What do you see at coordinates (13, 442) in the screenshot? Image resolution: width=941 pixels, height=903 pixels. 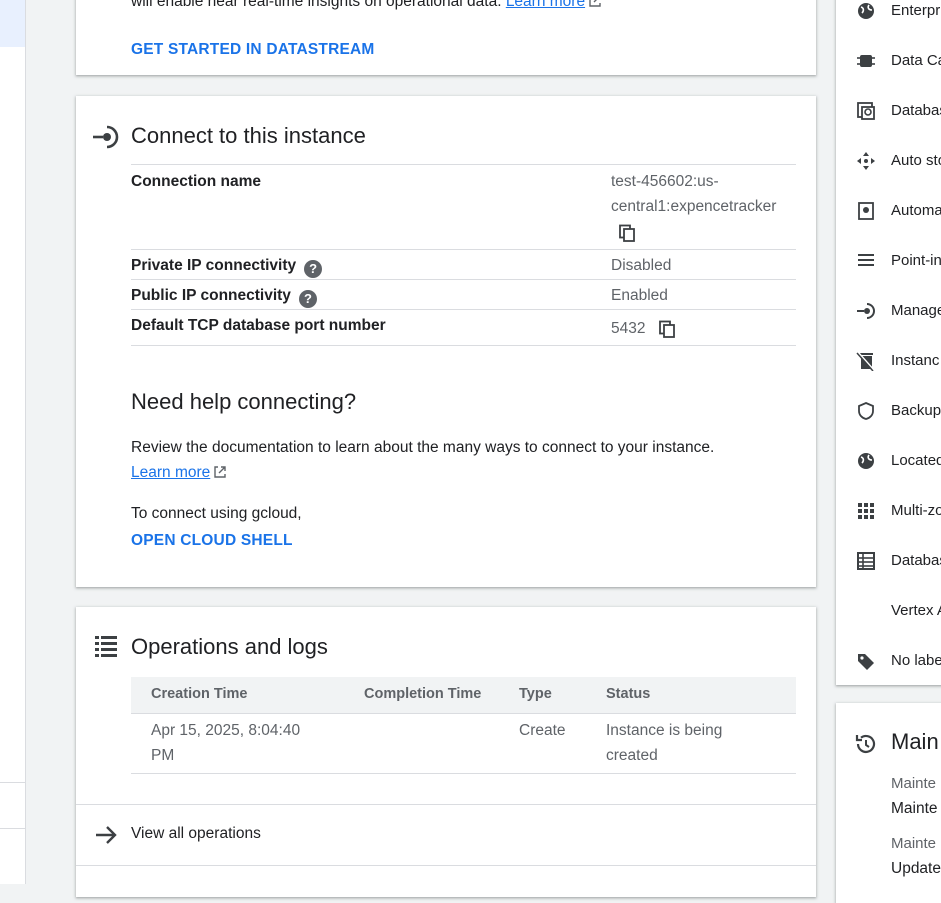 I see `left-nav-rail` at bounding box center [13, 442].